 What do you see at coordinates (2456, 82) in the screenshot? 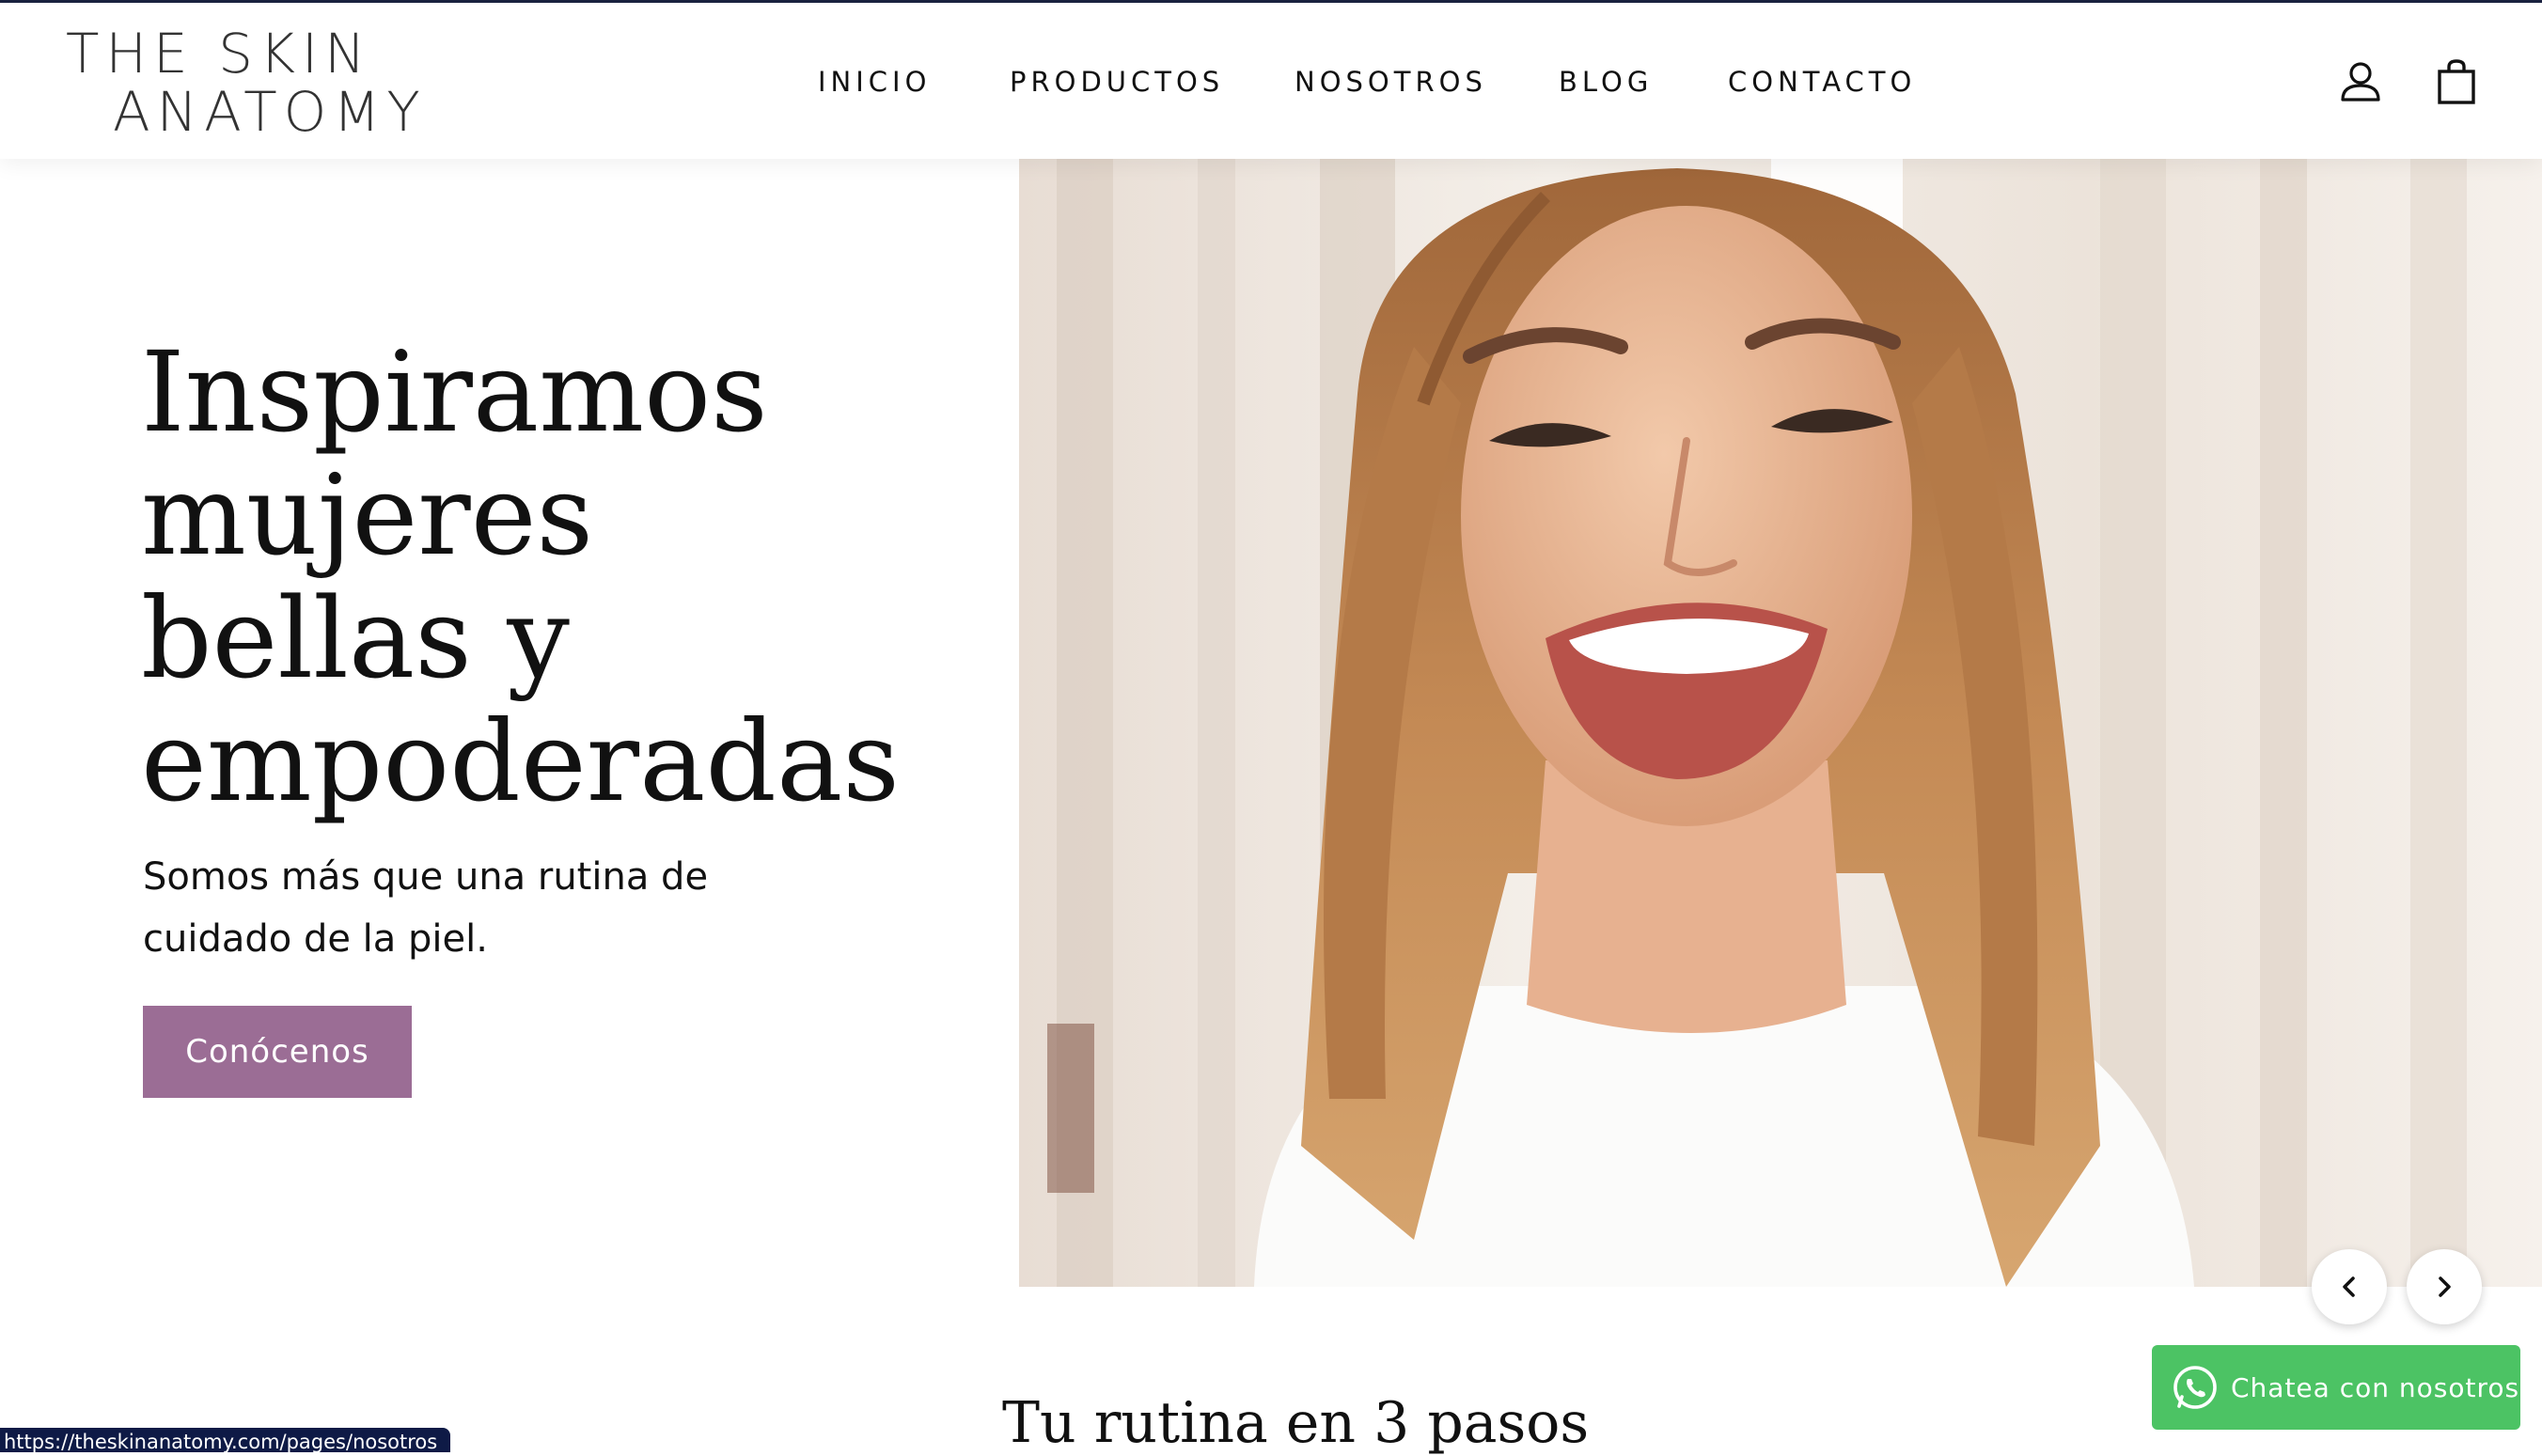
I see `shopping-bag-icon` at bounding box center [2456, 82].